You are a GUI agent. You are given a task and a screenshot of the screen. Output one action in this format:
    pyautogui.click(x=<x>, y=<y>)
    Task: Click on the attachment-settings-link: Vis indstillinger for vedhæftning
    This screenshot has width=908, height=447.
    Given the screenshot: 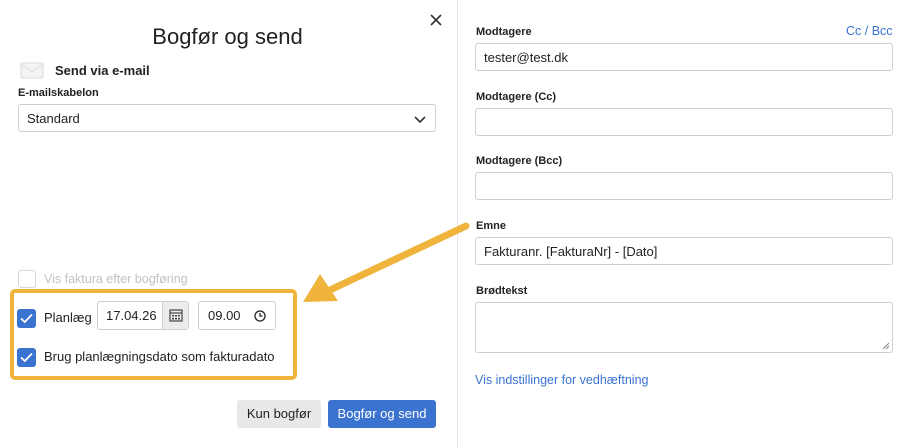 What is the action you would take?
    pyautogui.click(x=561, y=380)
    